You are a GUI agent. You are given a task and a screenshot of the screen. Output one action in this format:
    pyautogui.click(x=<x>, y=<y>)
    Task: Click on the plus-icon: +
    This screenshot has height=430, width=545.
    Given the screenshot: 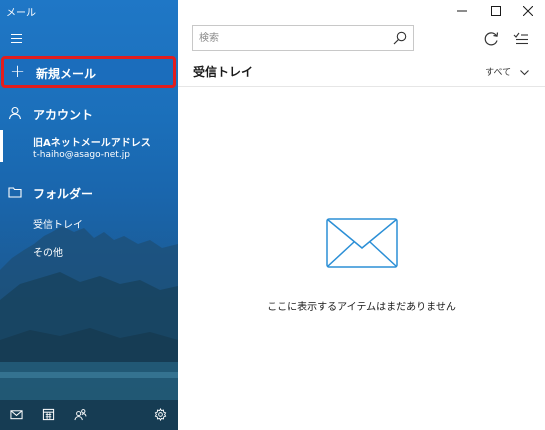 What is the action you would take?
    pyautogui.click(x=18, y=71)
    